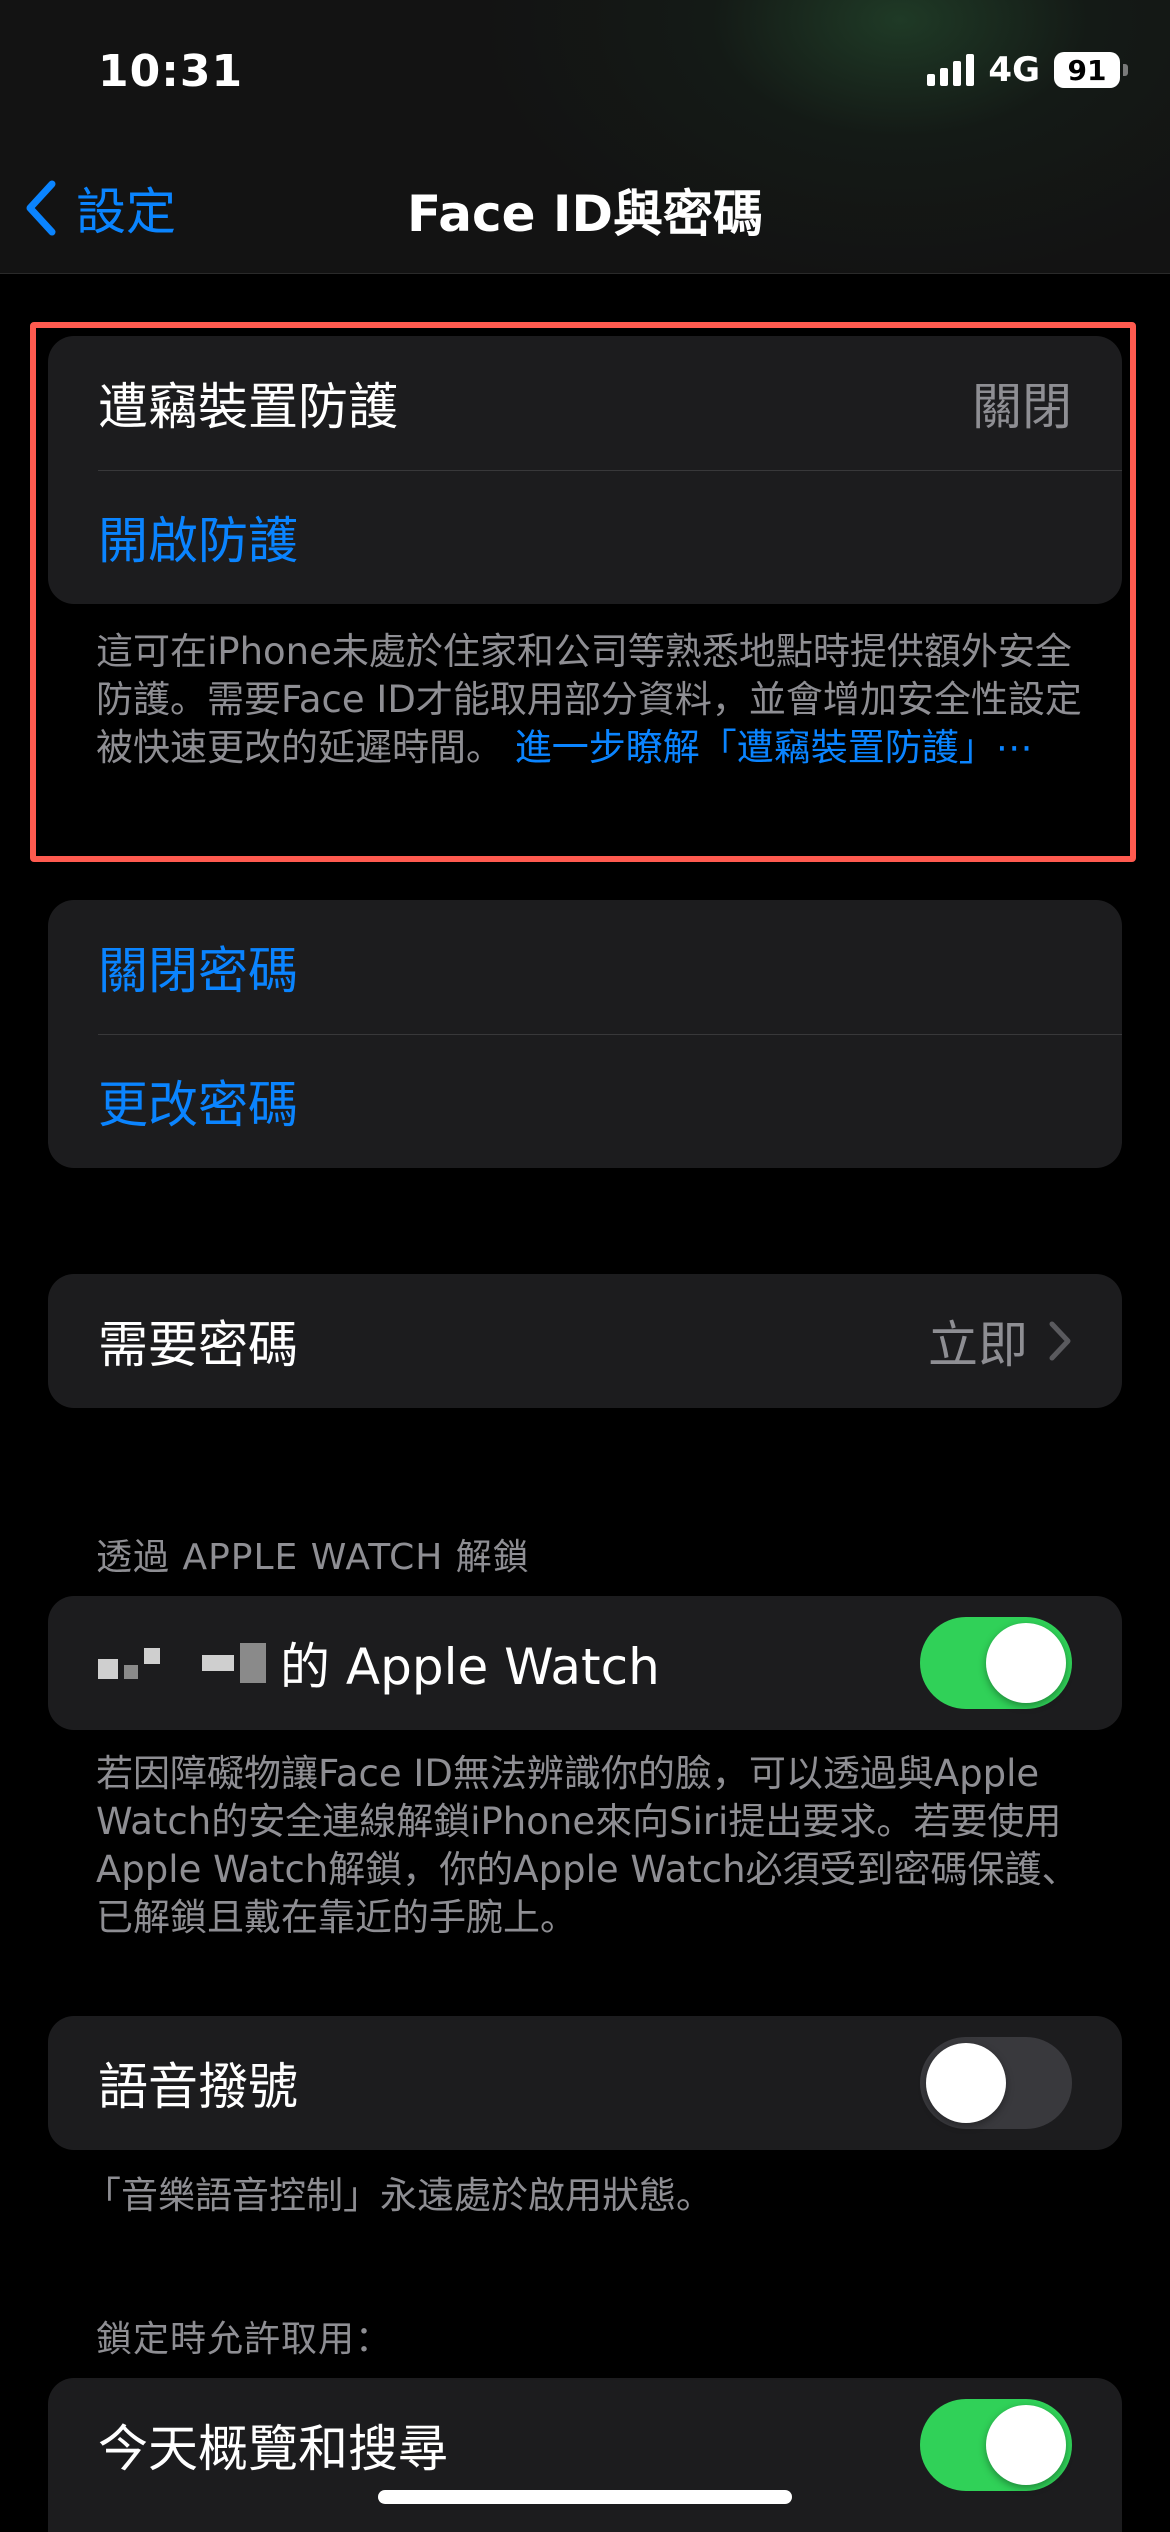  I want to click on voice-dial-row: 語音撥號, so click(585, 2083).